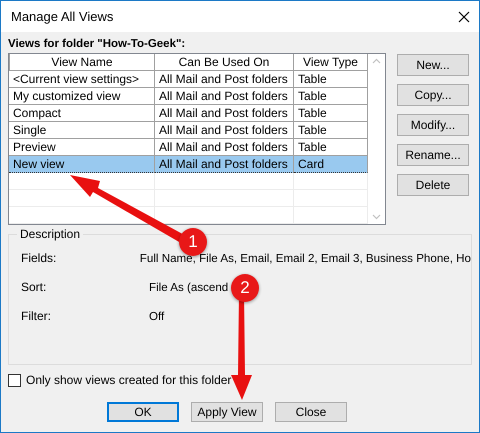 The width and height of the screenshot is (480, 433). I want to click on table-row: New view All Mail and Post folders Card, so click(188, 164).